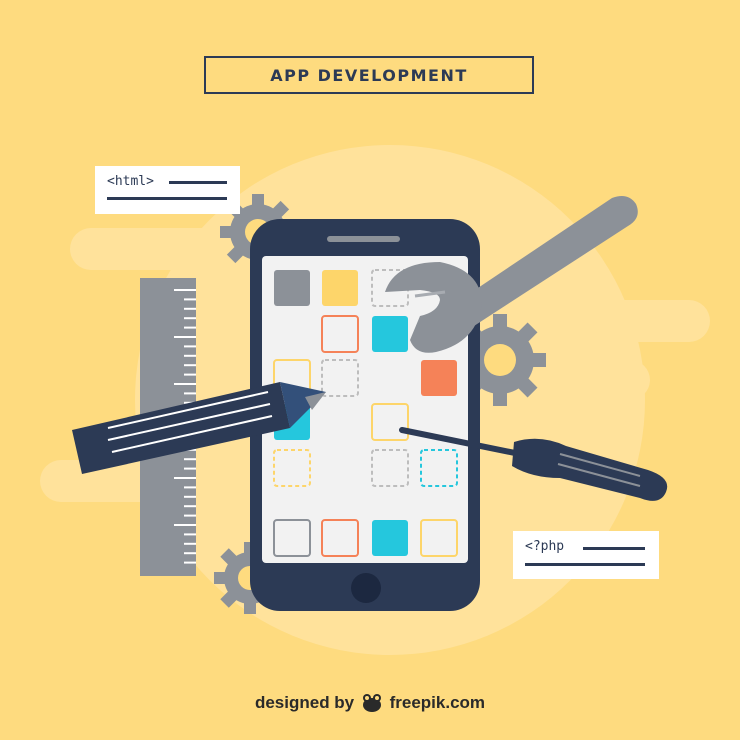 This screenshot has height=740, width=740. What do you see at coordinates (167, 190) in the screenshot?
I see `html-code-card: <html>` at bounding box center [167, 190].